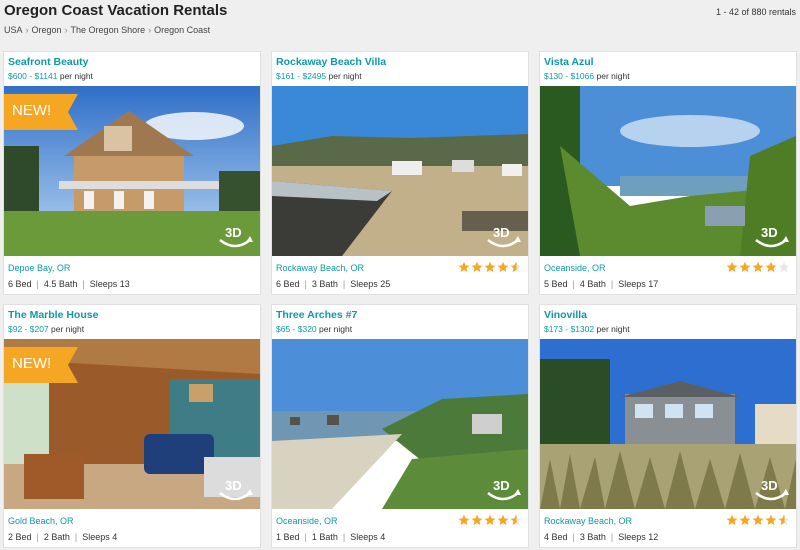  I want to click on breadcrumb-usa: USA, so click(13, 30).